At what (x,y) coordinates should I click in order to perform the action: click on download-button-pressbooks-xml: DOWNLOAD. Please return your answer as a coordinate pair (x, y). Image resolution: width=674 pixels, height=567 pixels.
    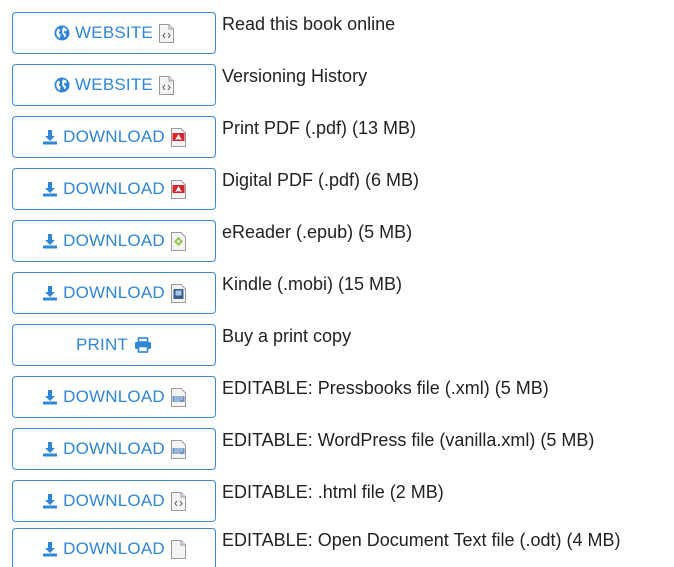
    Looking at the image, I should click on (114, 397).